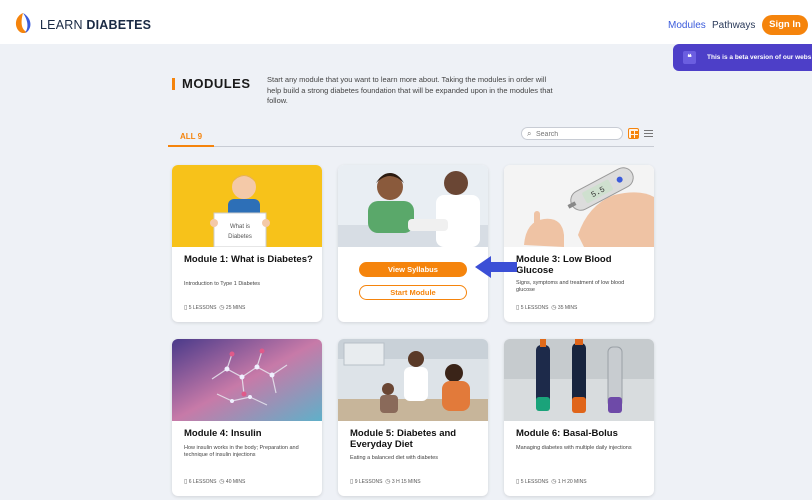 The image size is (812, 500). Describe the element at coordinates (572, 482) in the screenshot. I see `module-duration: 1 H 20 MINS` at that location.